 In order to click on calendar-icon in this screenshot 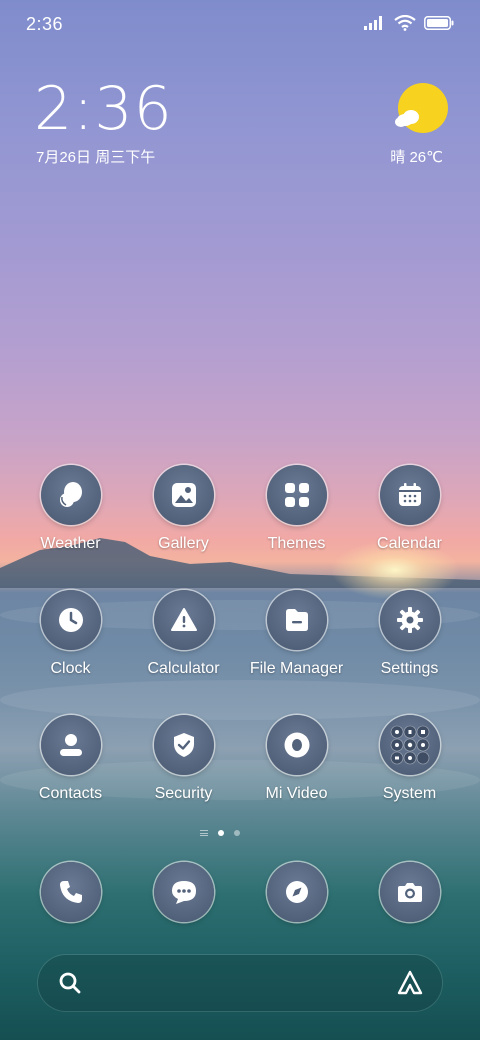, I will do `click(409, 494)`.